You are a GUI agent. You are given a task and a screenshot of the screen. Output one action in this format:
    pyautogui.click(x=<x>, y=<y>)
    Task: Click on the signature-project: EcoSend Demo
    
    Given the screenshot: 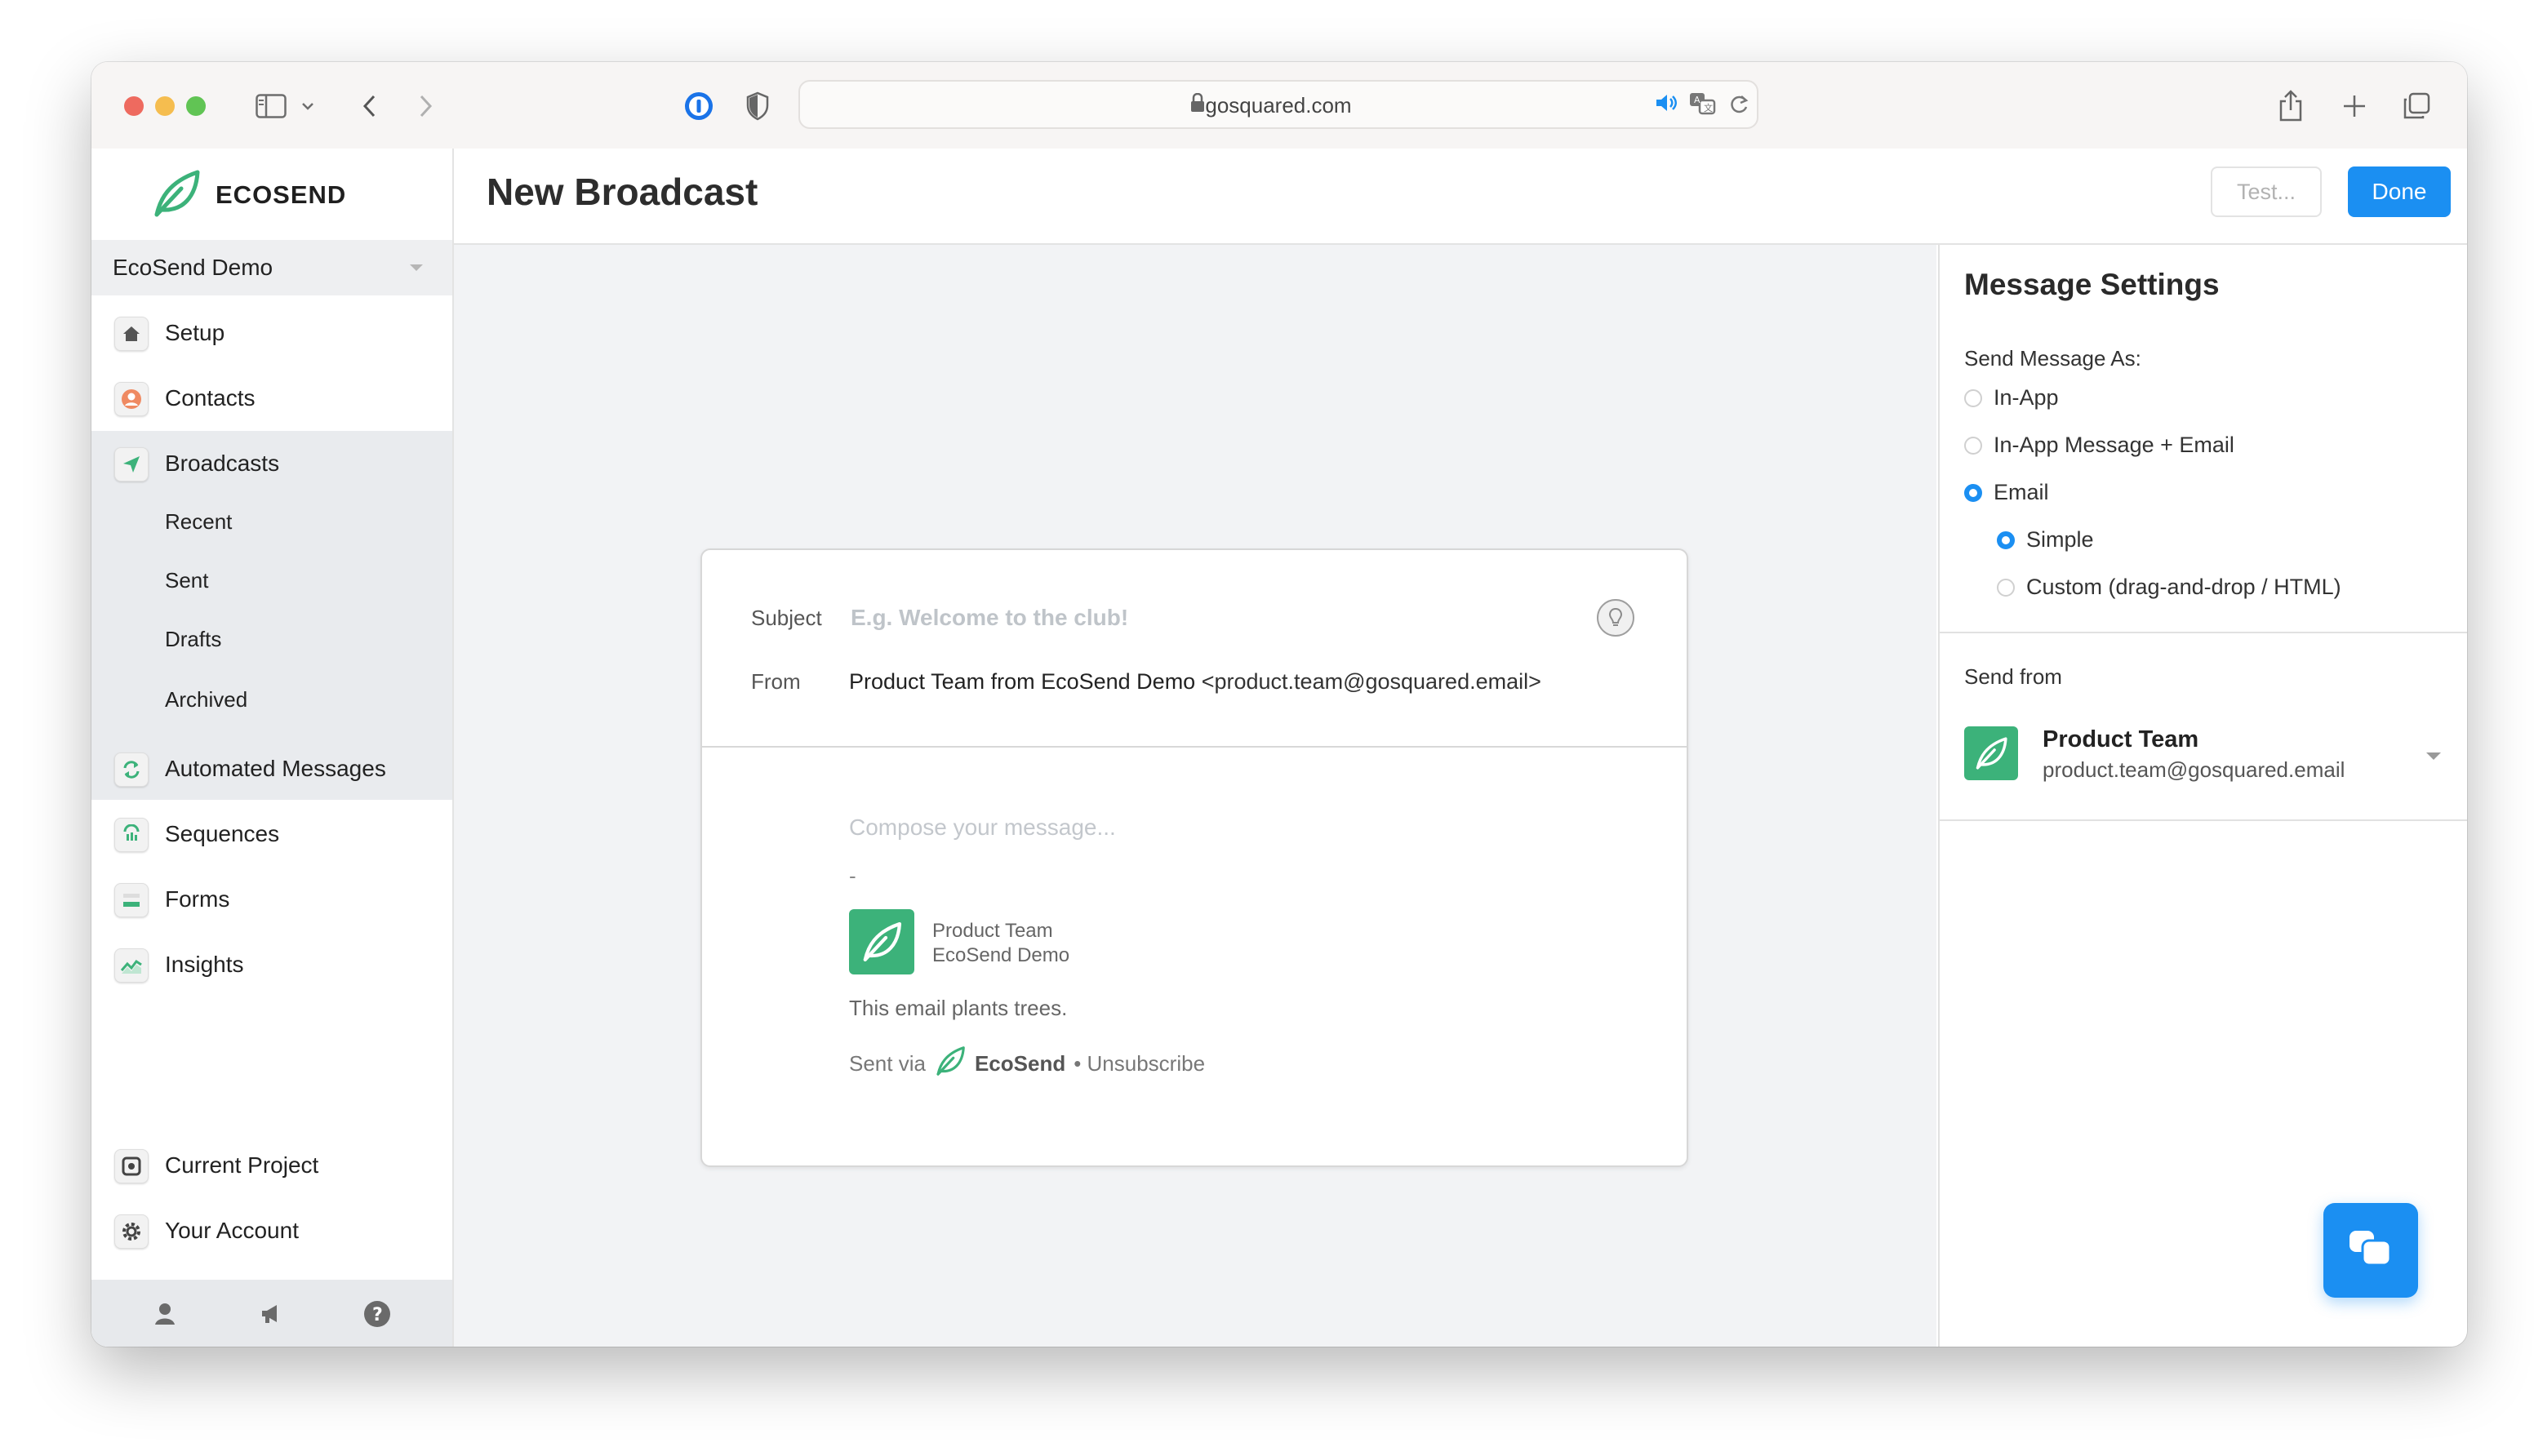 What is the action you would take?
    pyautogui.click(x=1001, y=955)
    